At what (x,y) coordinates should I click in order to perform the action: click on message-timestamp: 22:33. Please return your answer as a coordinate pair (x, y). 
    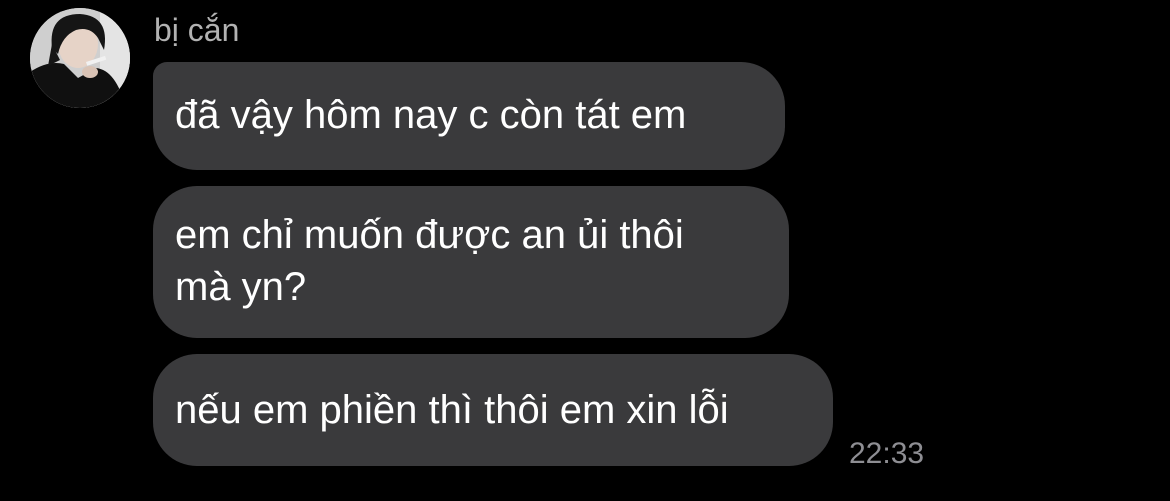
    Looking at the image, I should click on (887, 453).